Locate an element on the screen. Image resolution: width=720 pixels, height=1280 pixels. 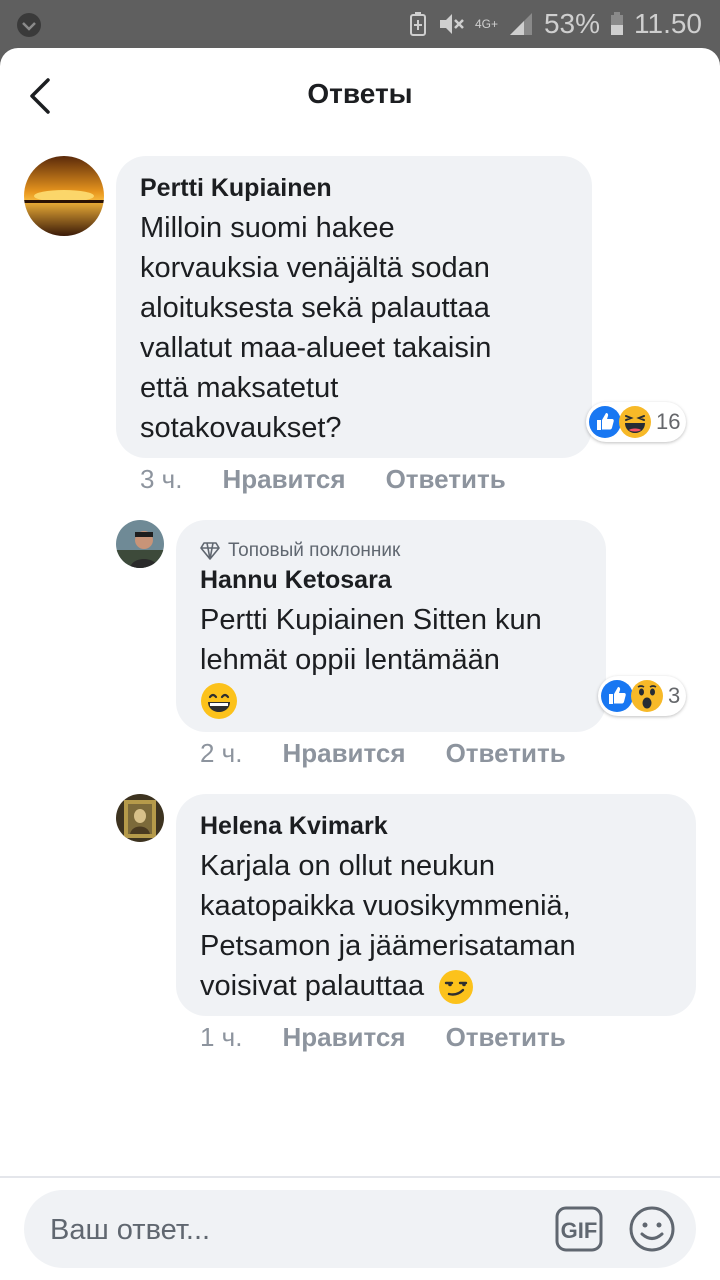
page-title: Ответы is located at coordinates (360, 93).